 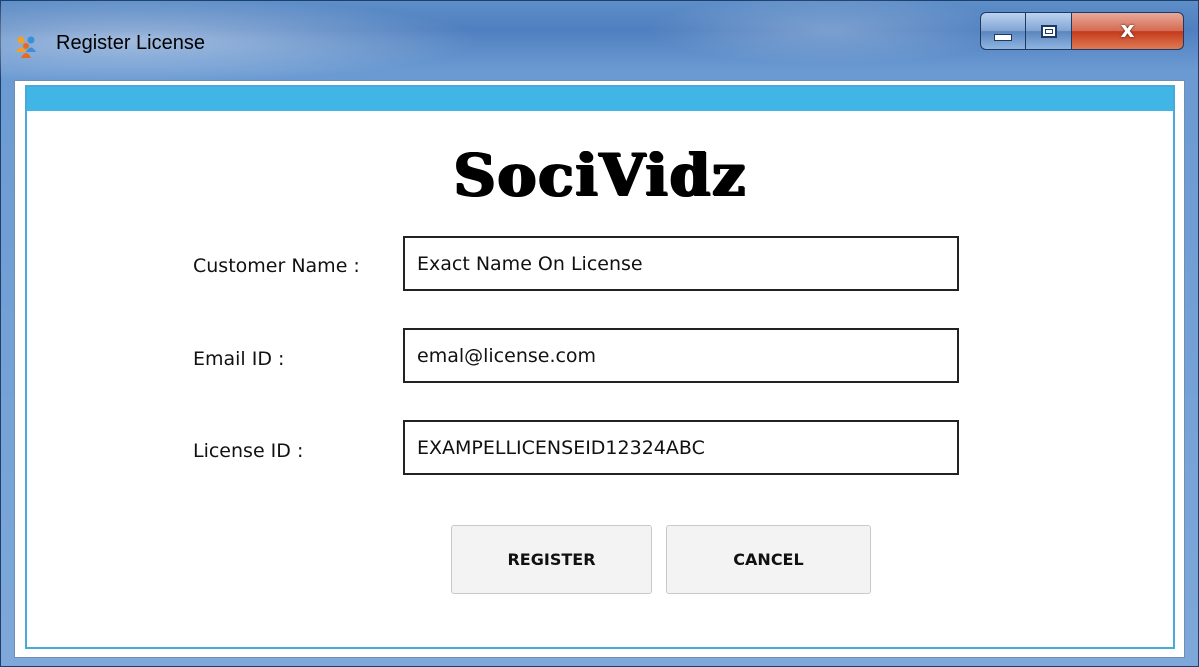 What do you see at coordinates (1003, 31) in the screenshot?
I see `minimize-button` at bounding box center [1003, 31].